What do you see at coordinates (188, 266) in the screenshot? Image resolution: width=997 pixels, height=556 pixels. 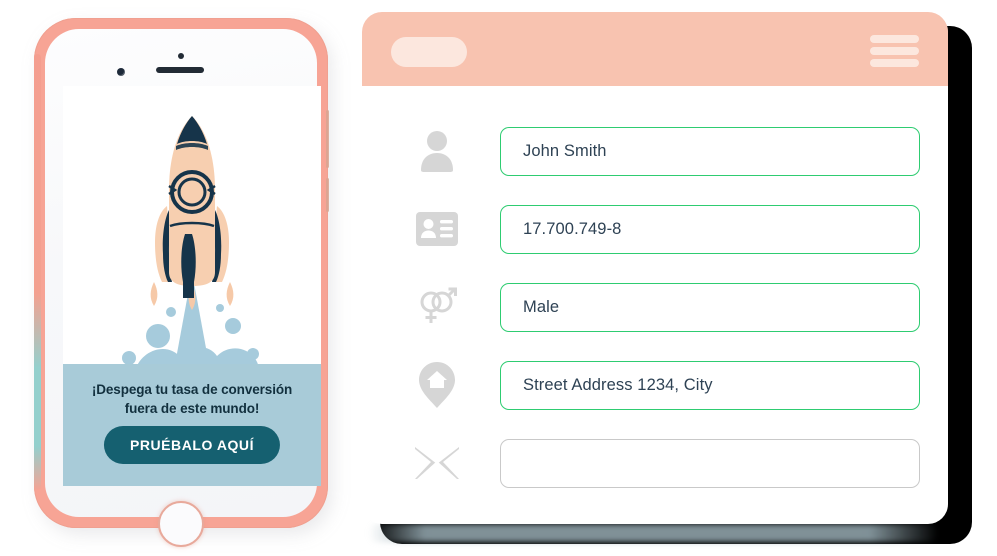 I see `rocket-engine-stripe` at bounding box center [188, 266].